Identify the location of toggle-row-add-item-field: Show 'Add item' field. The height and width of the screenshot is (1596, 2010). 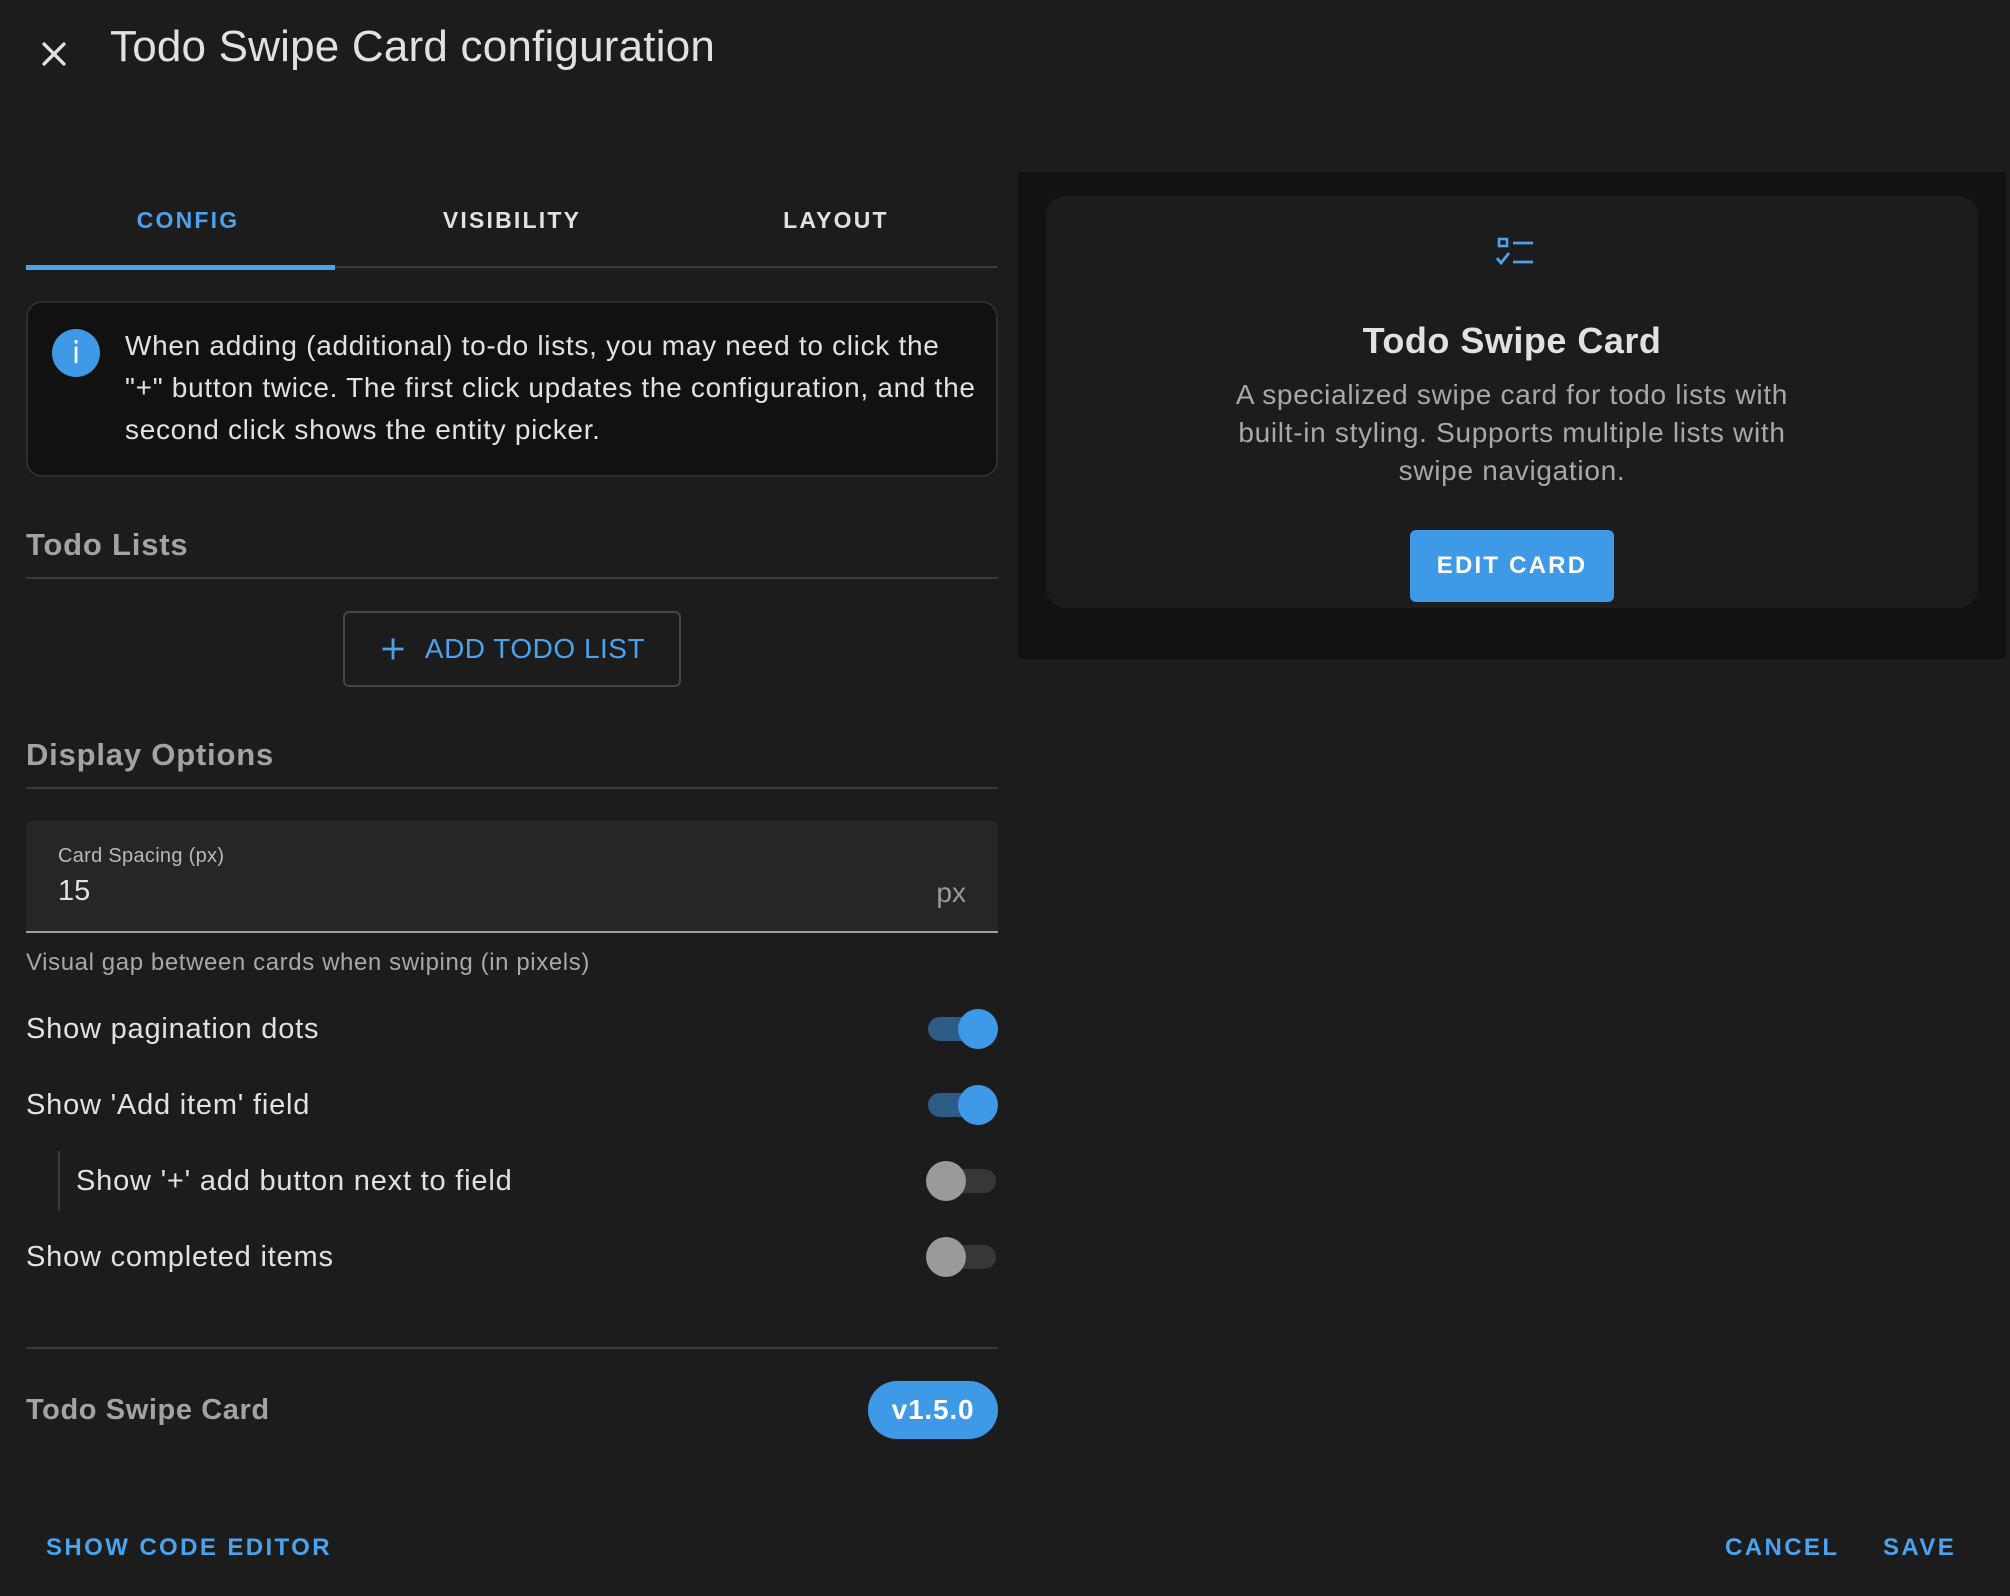
(512, 1105).